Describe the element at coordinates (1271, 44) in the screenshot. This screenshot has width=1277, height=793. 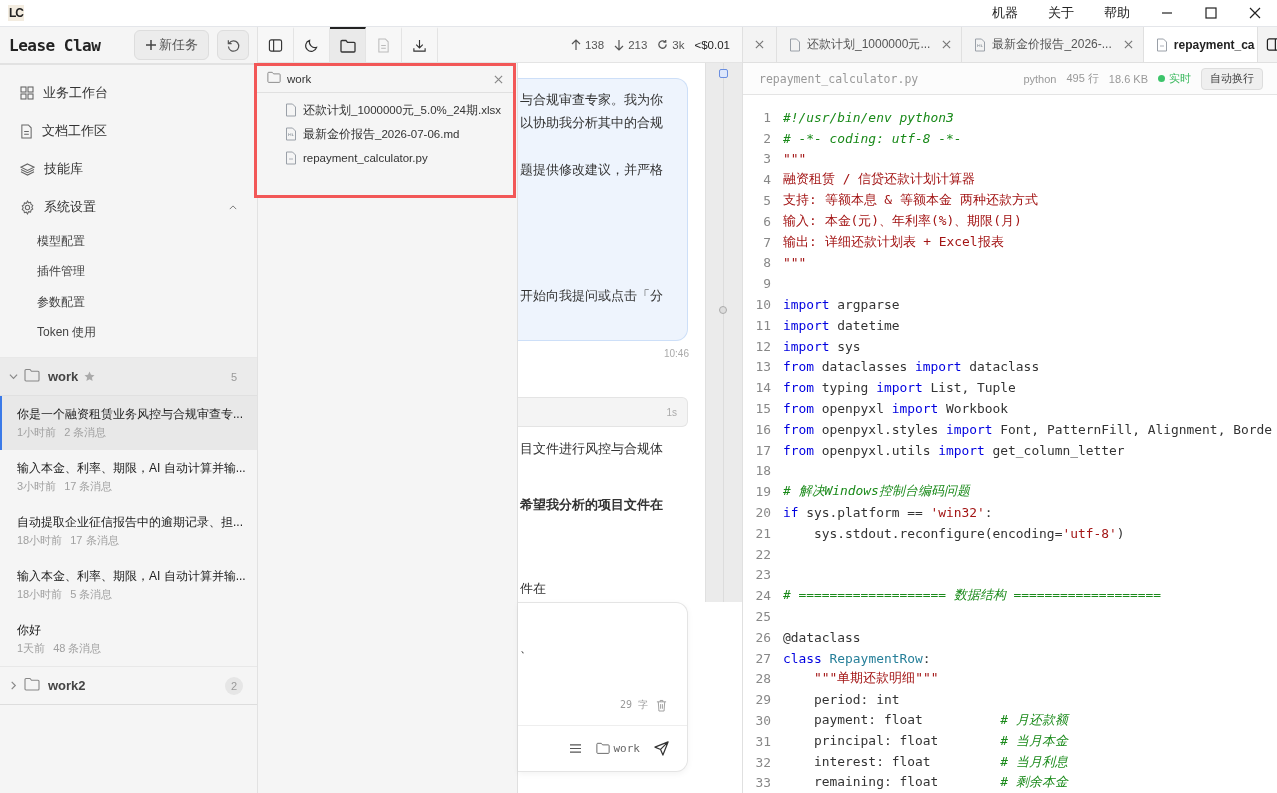
I see `panel-toggle-icon` at that location.